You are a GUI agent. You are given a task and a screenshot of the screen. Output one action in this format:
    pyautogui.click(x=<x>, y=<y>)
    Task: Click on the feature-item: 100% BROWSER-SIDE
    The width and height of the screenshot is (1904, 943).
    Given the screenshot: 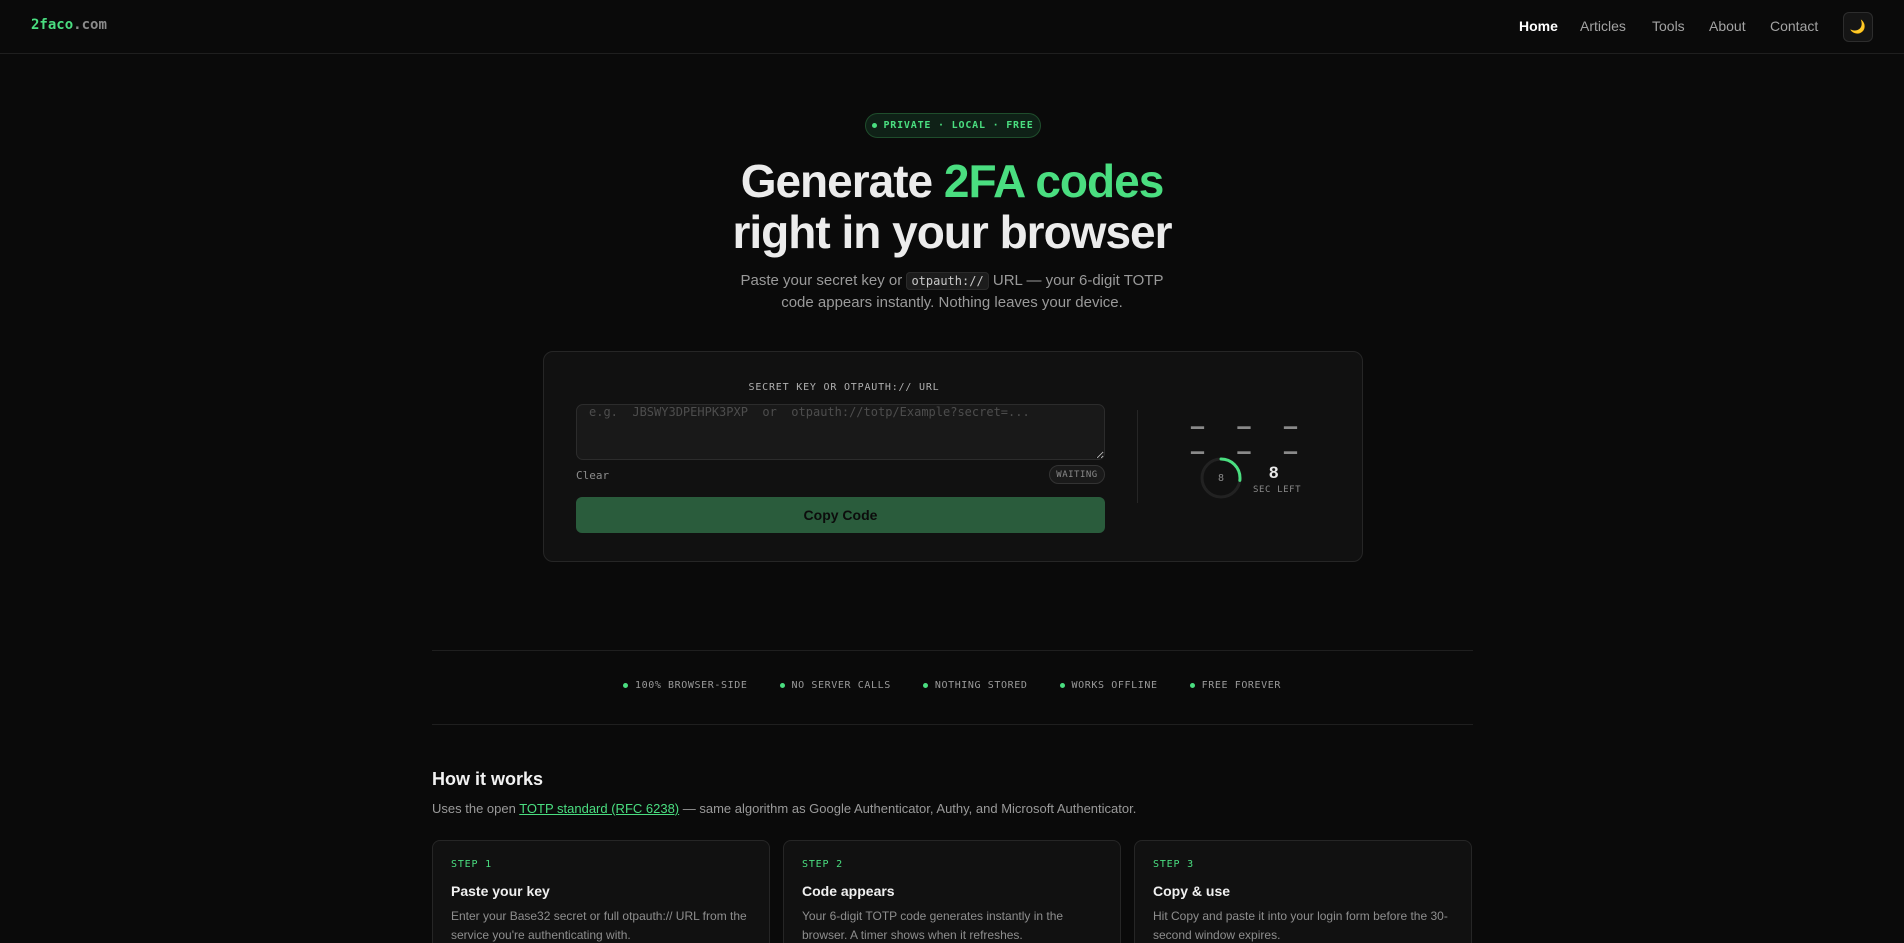 What is the action you would take?
    pyautogui.click(x=685, y=685)
    